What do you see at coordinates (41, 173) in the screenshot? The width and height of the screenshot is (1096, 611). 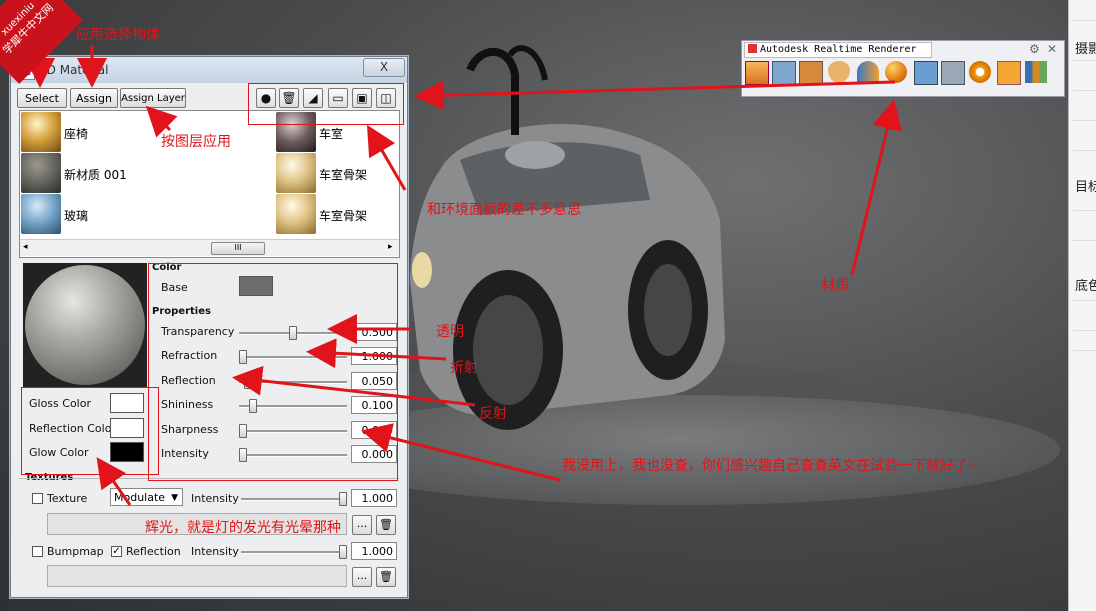 I see `gray-sphere-icon` at bounding box center [41, 173].